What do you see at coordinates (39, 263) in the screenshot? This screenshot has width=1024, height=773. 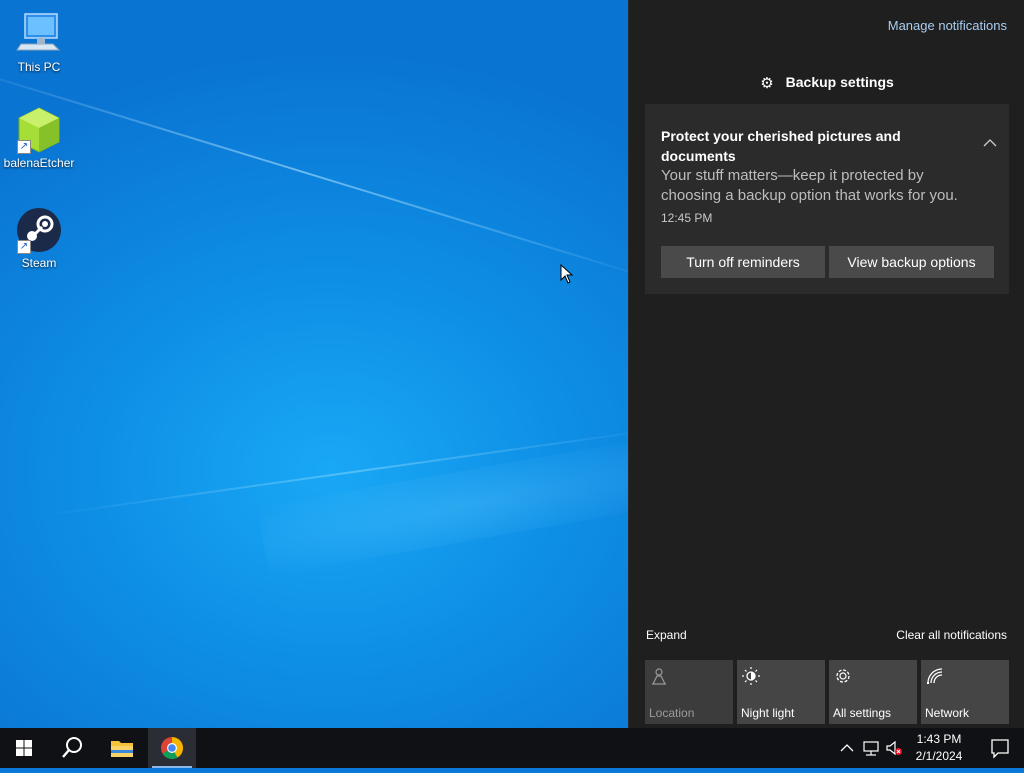 I see `desktop-icon-label: Steam` at bounding box center [39, 263].